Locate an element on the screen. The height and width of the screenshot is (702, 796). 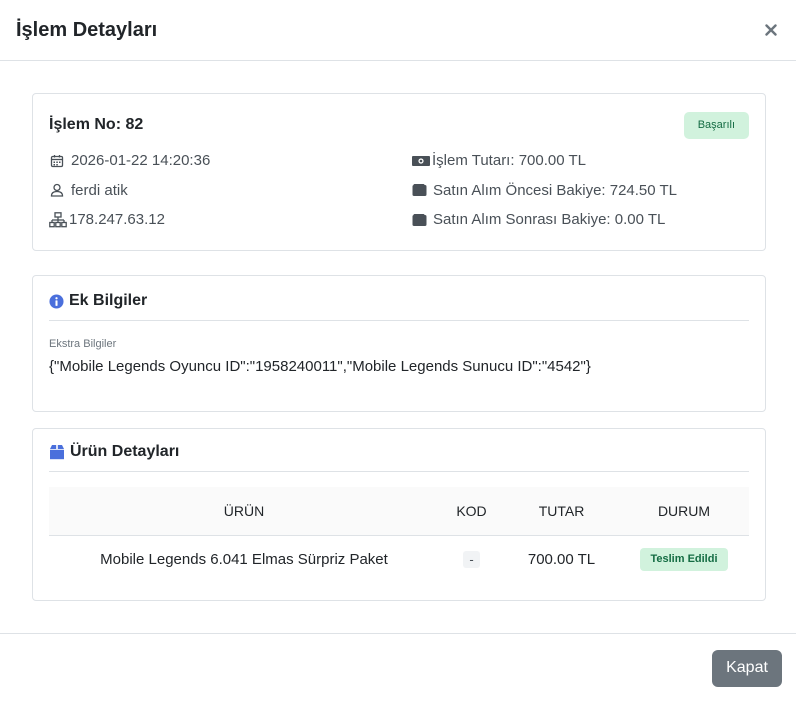
transaction-user: ferdi atik is located at coordinates (230, 191).